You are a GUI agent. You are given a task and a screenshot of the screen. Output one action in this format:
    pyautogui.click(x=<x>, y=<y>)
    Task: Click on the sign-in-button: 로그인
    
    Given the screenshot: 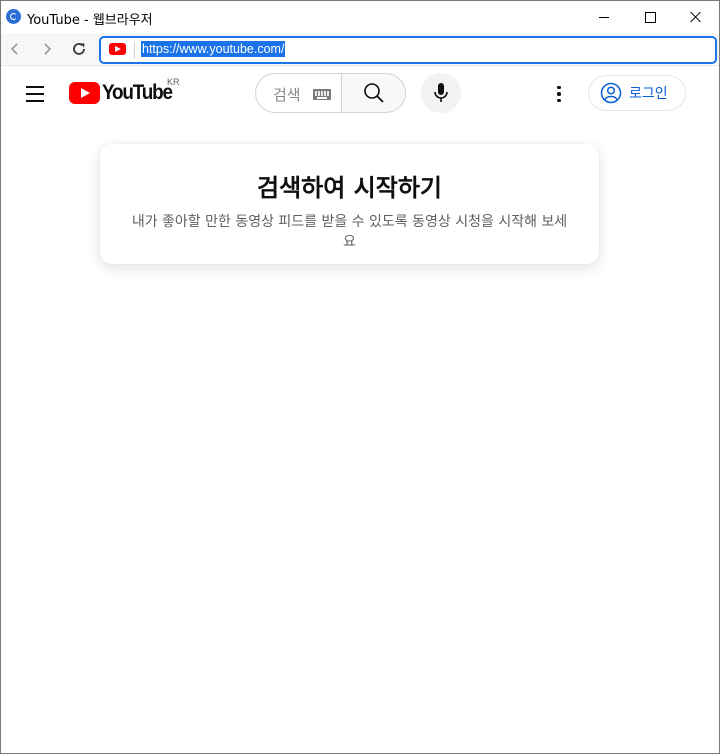 What is the action you would take?
    pyautogui.click(x=637, y=93)
    